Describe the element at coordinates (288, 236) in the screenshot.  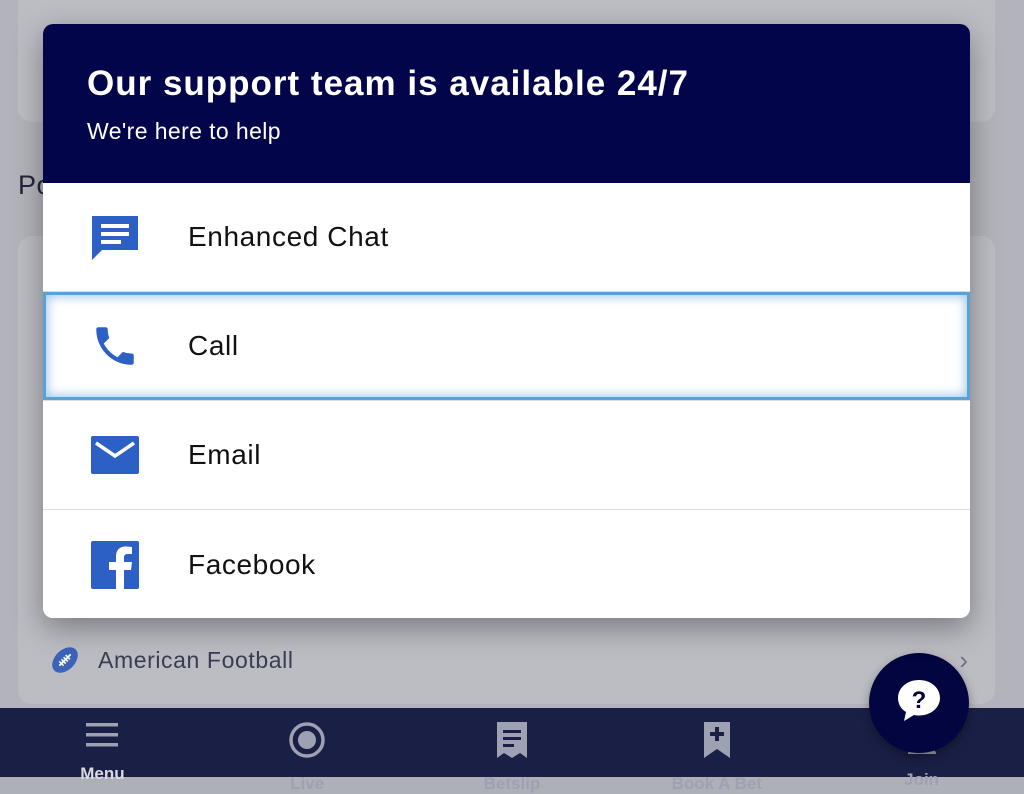
I see `support-option-label: Enhanced Chat` at that location.